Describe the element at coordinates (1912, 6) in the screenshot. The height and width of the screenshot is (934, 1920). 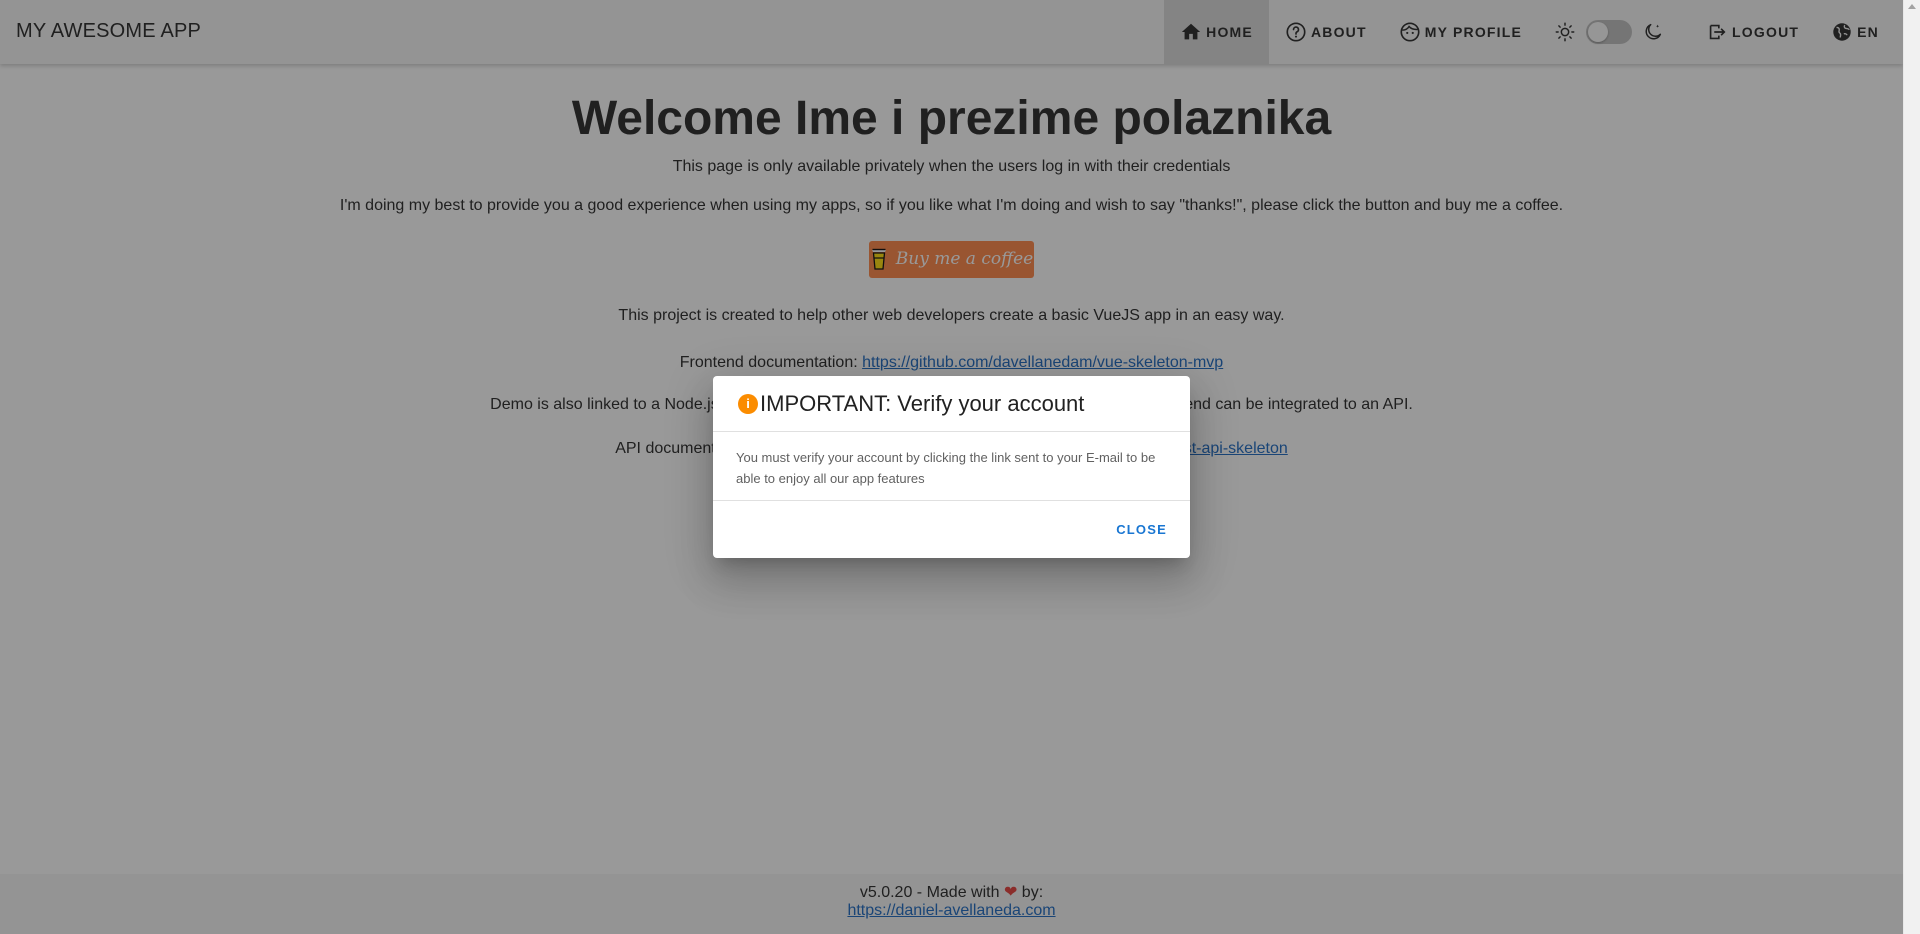
I see `scroll-up-arrow-icon` at that location.